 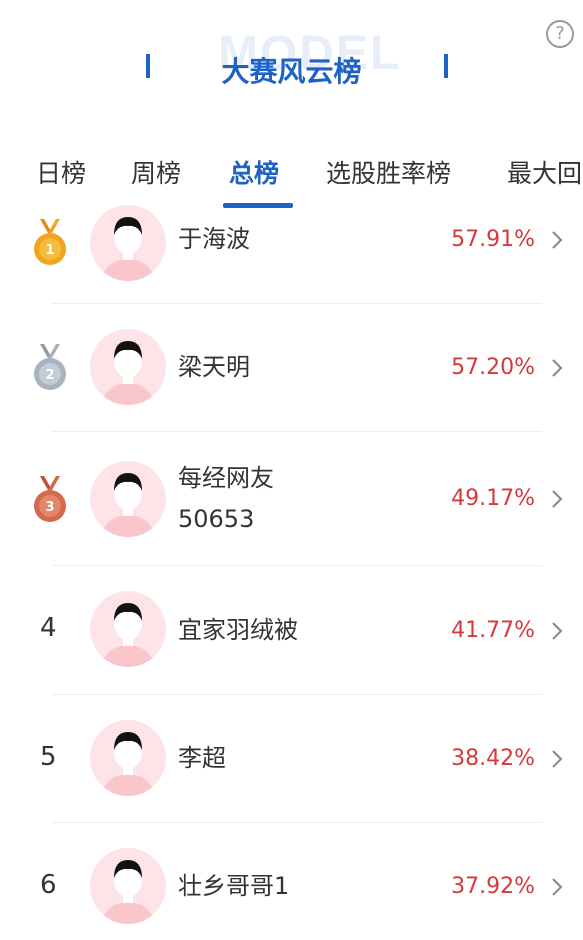 I want to click on win-percent: 57.91%, so click(x=493, y=239).